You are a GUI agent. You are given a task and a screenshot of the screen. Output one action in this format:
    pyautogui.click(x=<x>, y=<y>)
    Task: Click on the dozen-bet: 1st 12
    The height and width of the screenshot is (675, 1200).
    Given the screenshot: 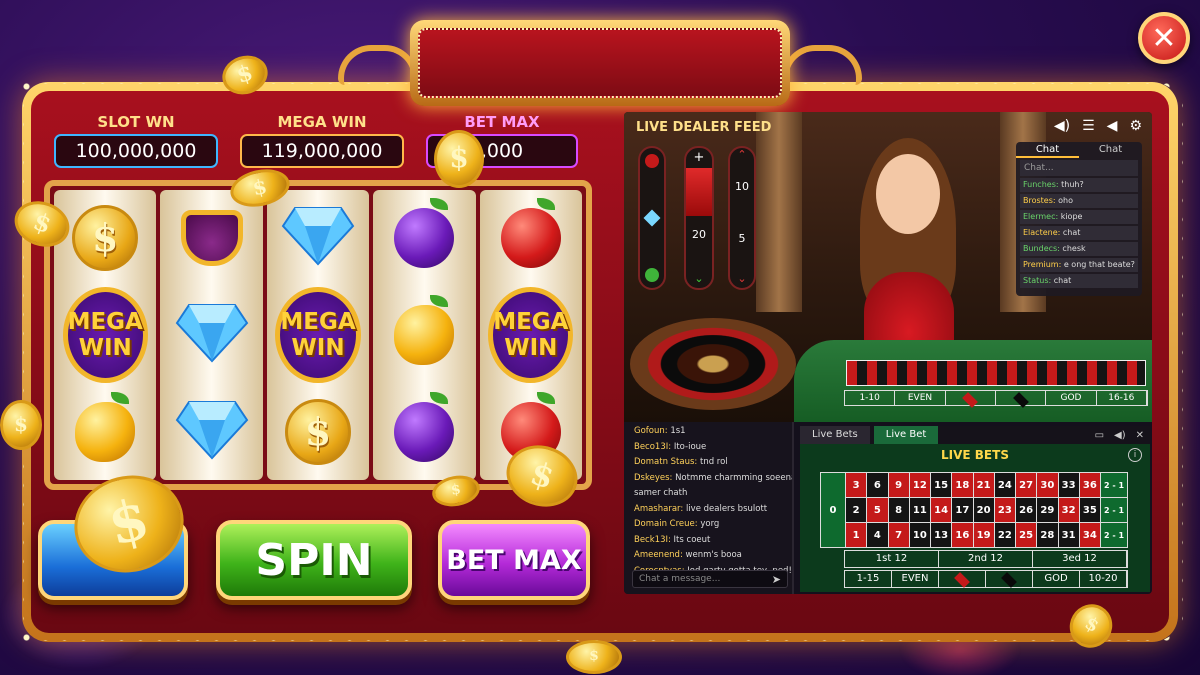 What is the action you would take?
    pyautogui.click(x=892, y=559)
    